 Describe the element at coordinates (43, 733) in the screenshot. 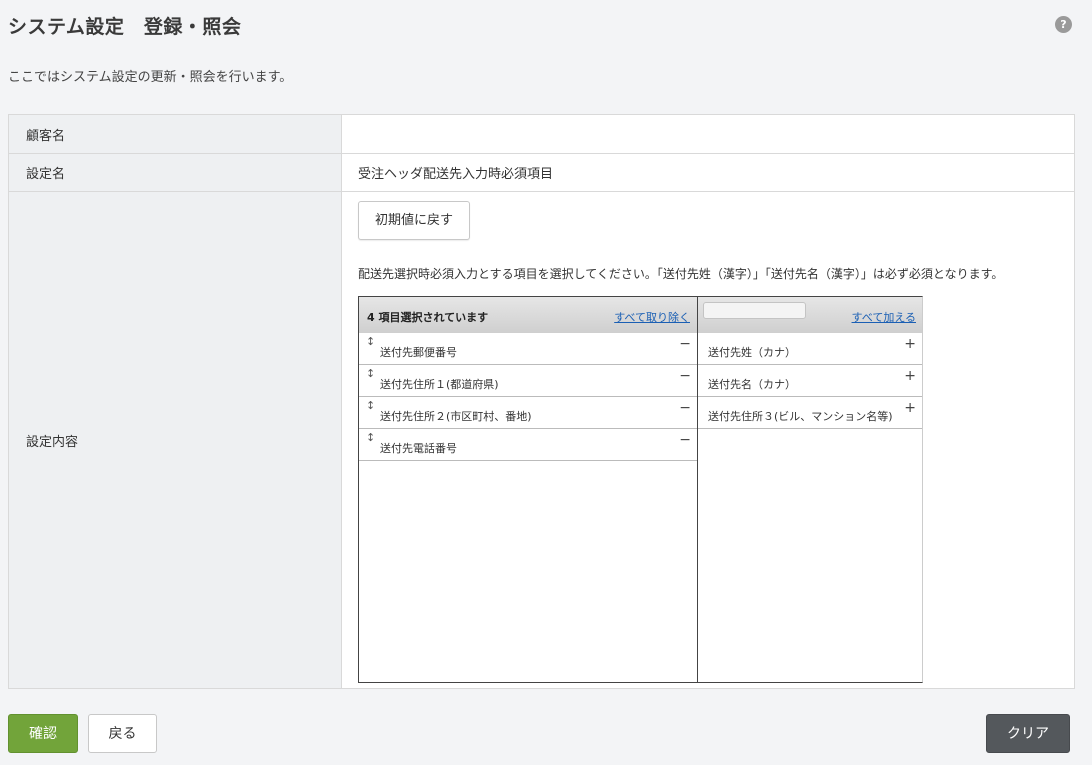

I see `confirm-button: 確認` at that location.